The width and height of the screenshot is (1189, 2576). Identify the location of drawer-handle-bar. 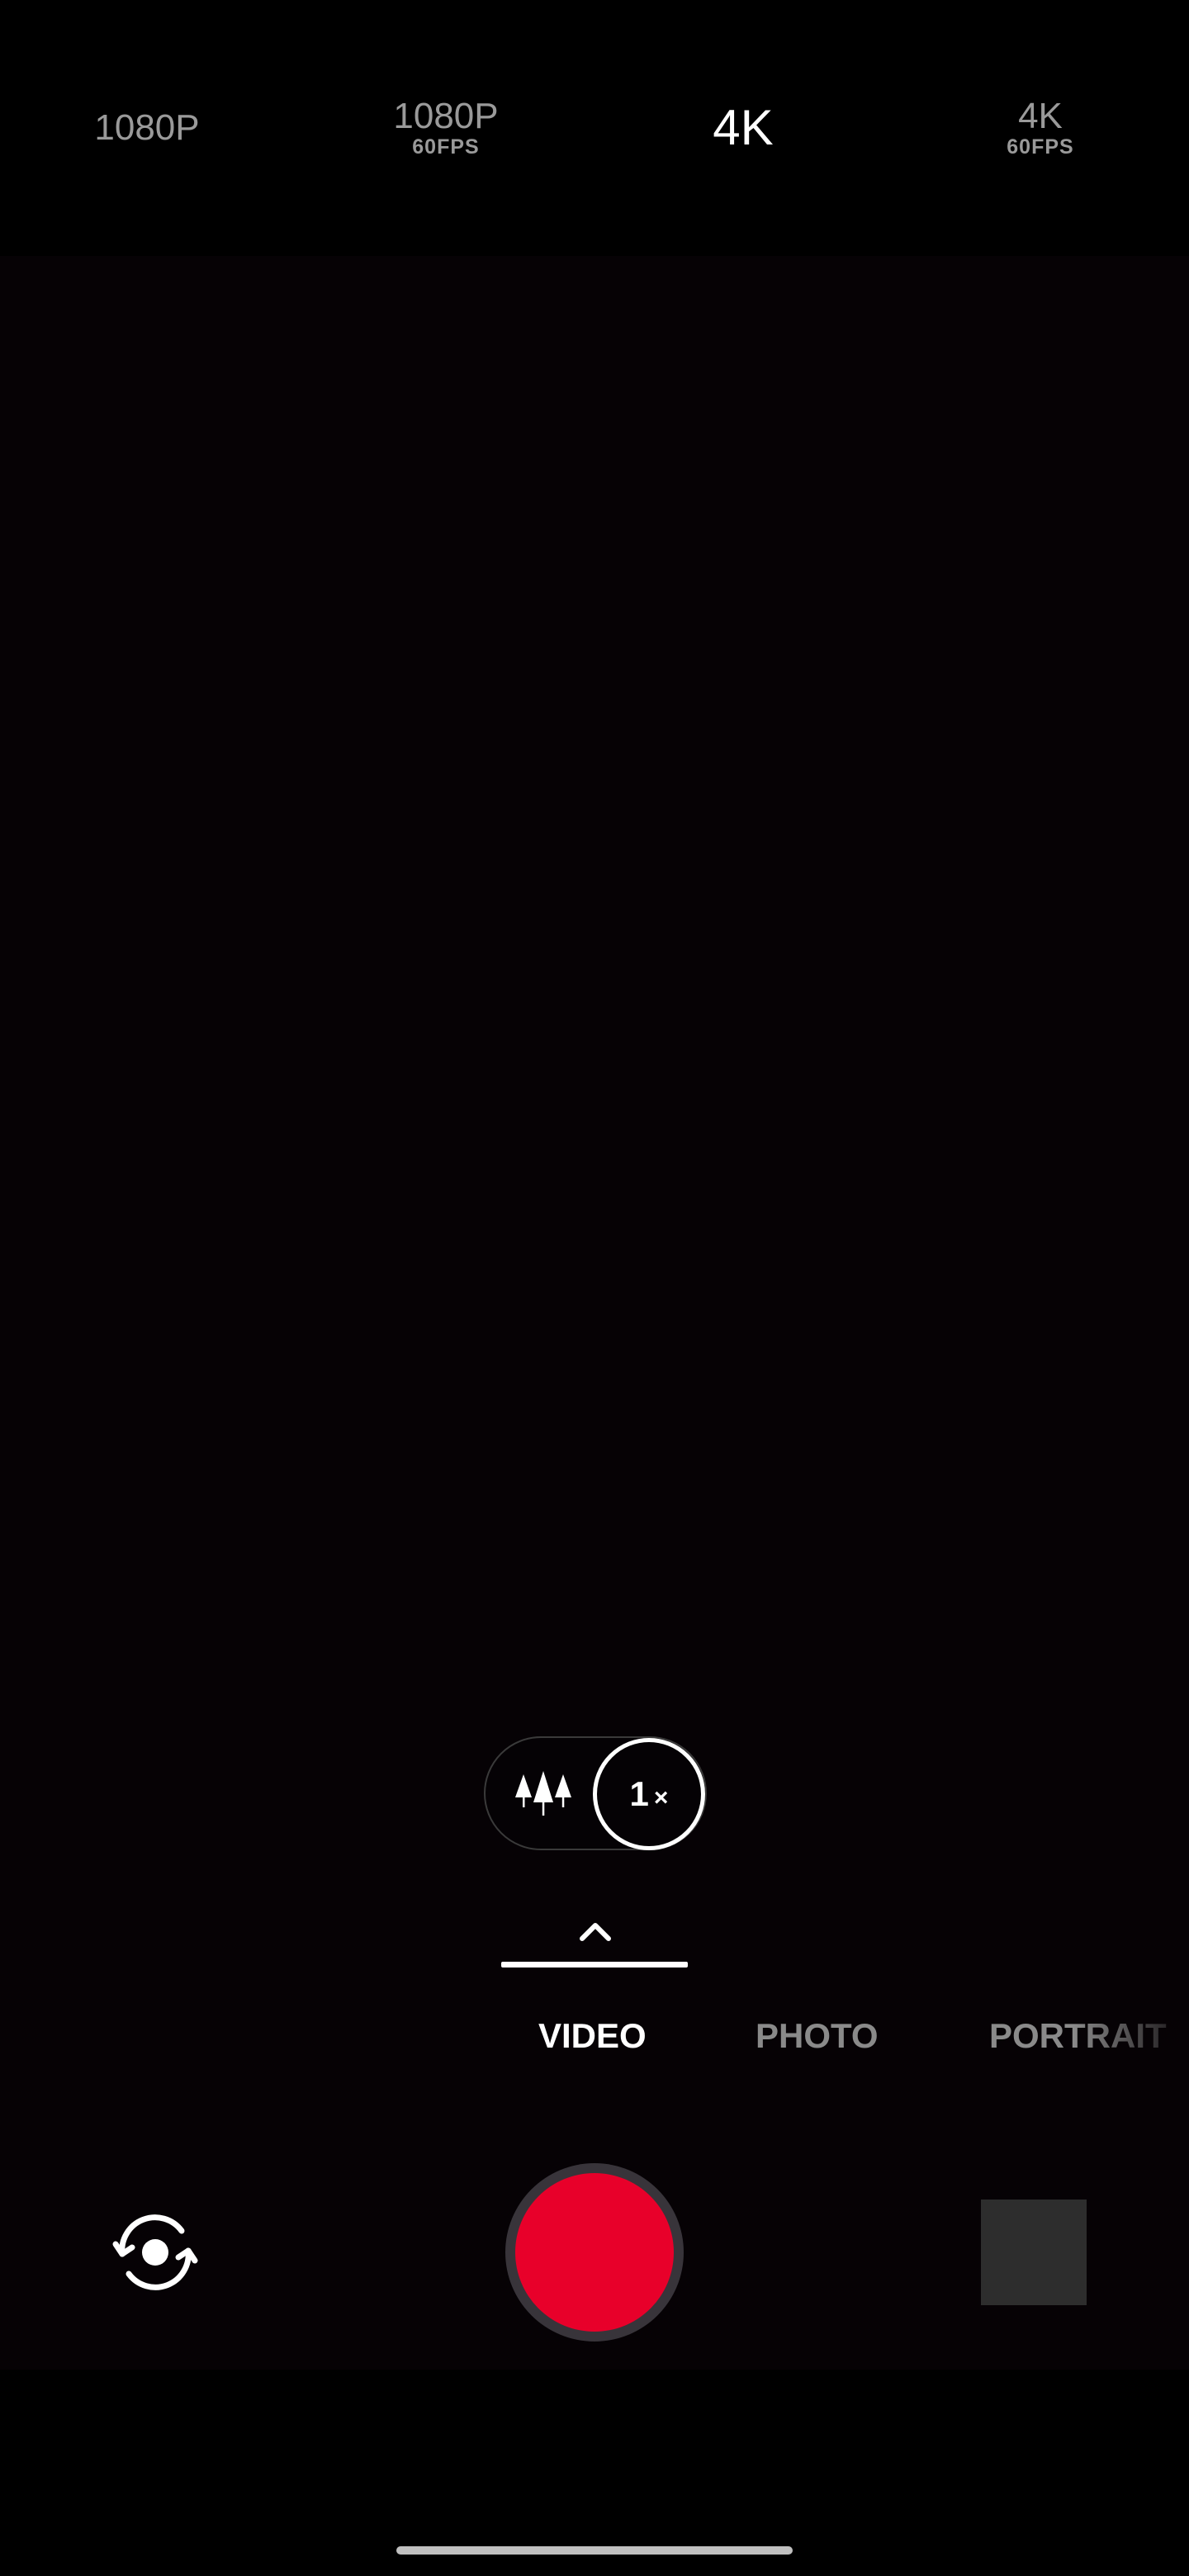
(594, 1965).